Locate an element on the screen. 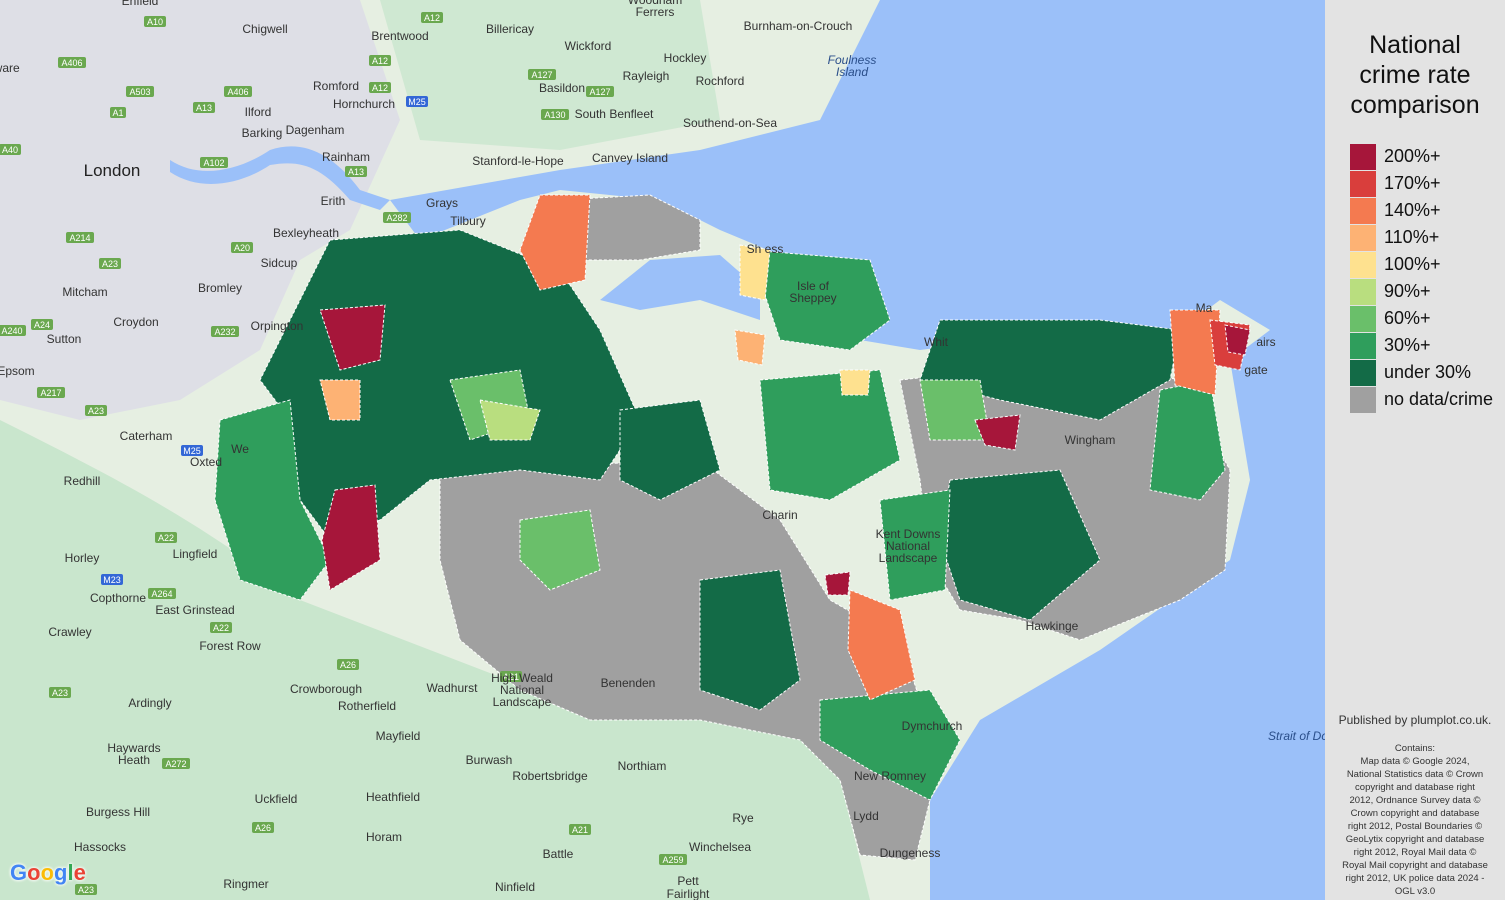  place-label-romford: Romford is located at coordinates (336, 86).